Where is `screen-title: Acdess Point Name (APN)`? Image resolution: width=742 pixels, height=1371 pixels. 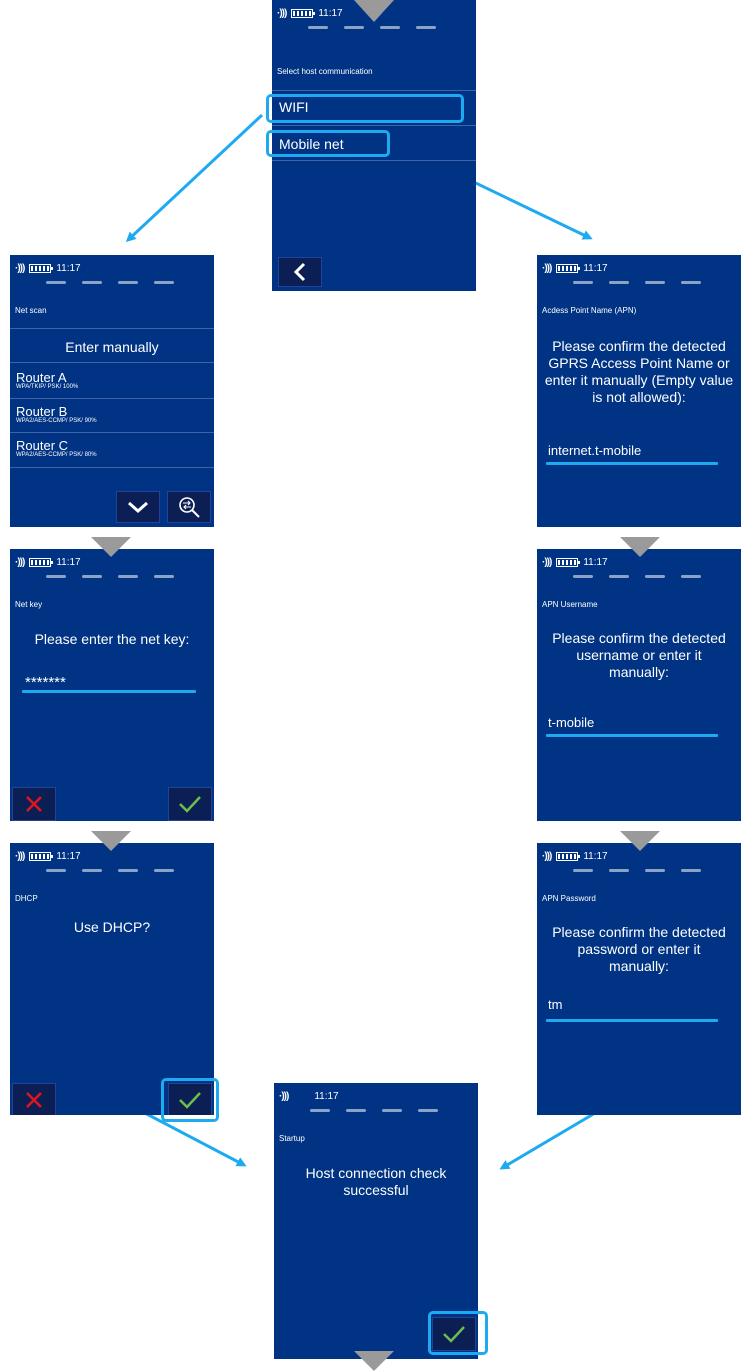
screen-title: Acdess Point Name (APN) is located at coordinates (589, 310).